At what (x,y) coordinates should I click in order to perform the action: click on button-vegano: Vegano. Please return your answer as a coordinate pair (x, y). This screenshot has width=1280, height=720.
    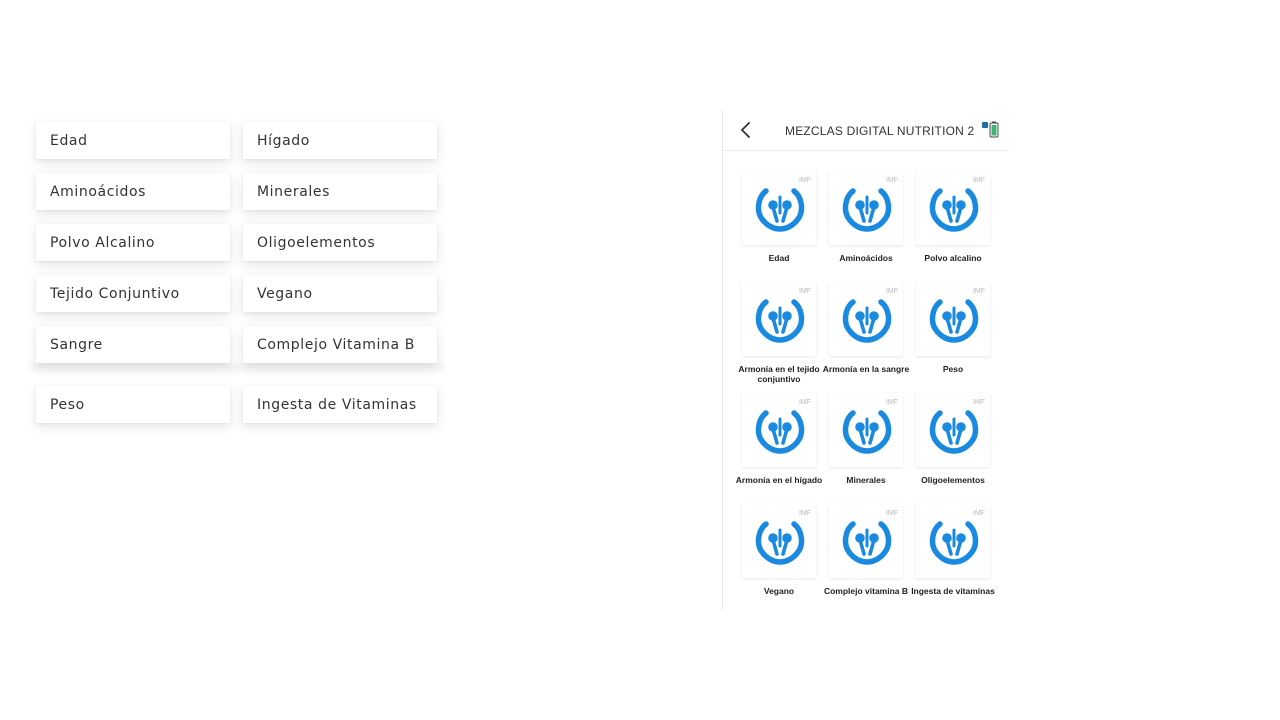
    Looking at the image, I should click on (340, 293).